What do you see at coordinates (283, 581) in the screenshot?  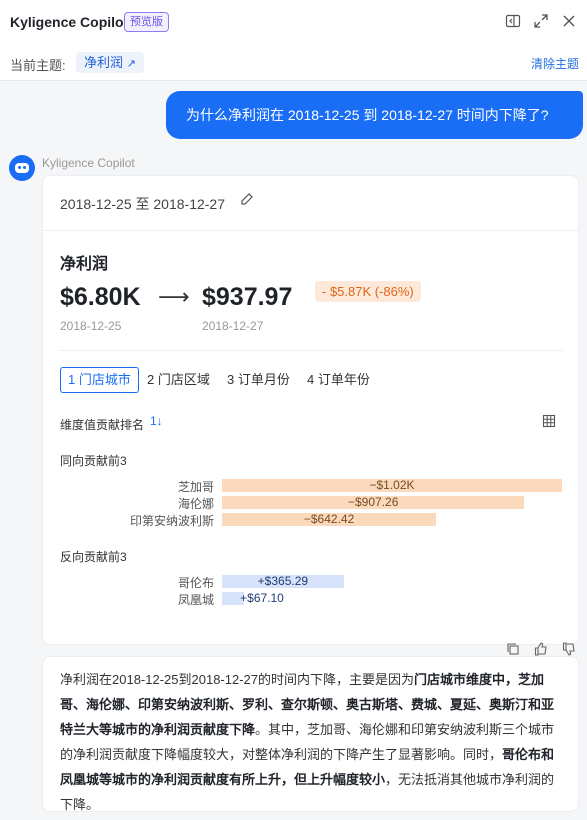 I see `bar-value-label: +$365.29` at bounding box center [283, 581].